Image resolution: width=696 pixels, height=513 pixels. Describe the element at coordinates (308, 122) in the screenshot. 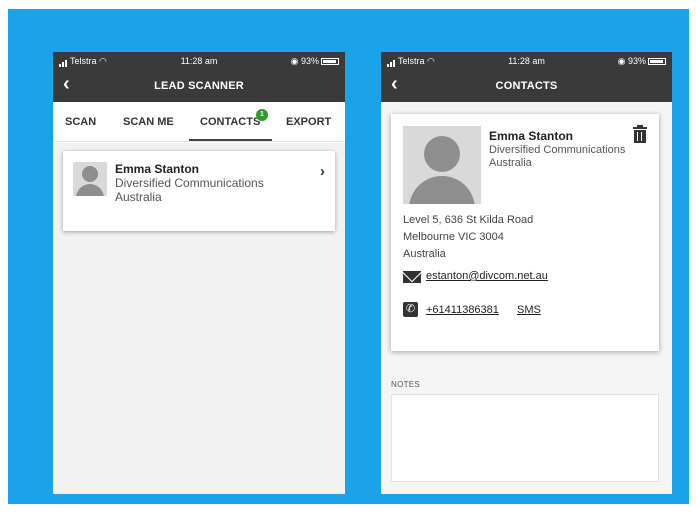

I see `tab-export: EXPORT` at that location.